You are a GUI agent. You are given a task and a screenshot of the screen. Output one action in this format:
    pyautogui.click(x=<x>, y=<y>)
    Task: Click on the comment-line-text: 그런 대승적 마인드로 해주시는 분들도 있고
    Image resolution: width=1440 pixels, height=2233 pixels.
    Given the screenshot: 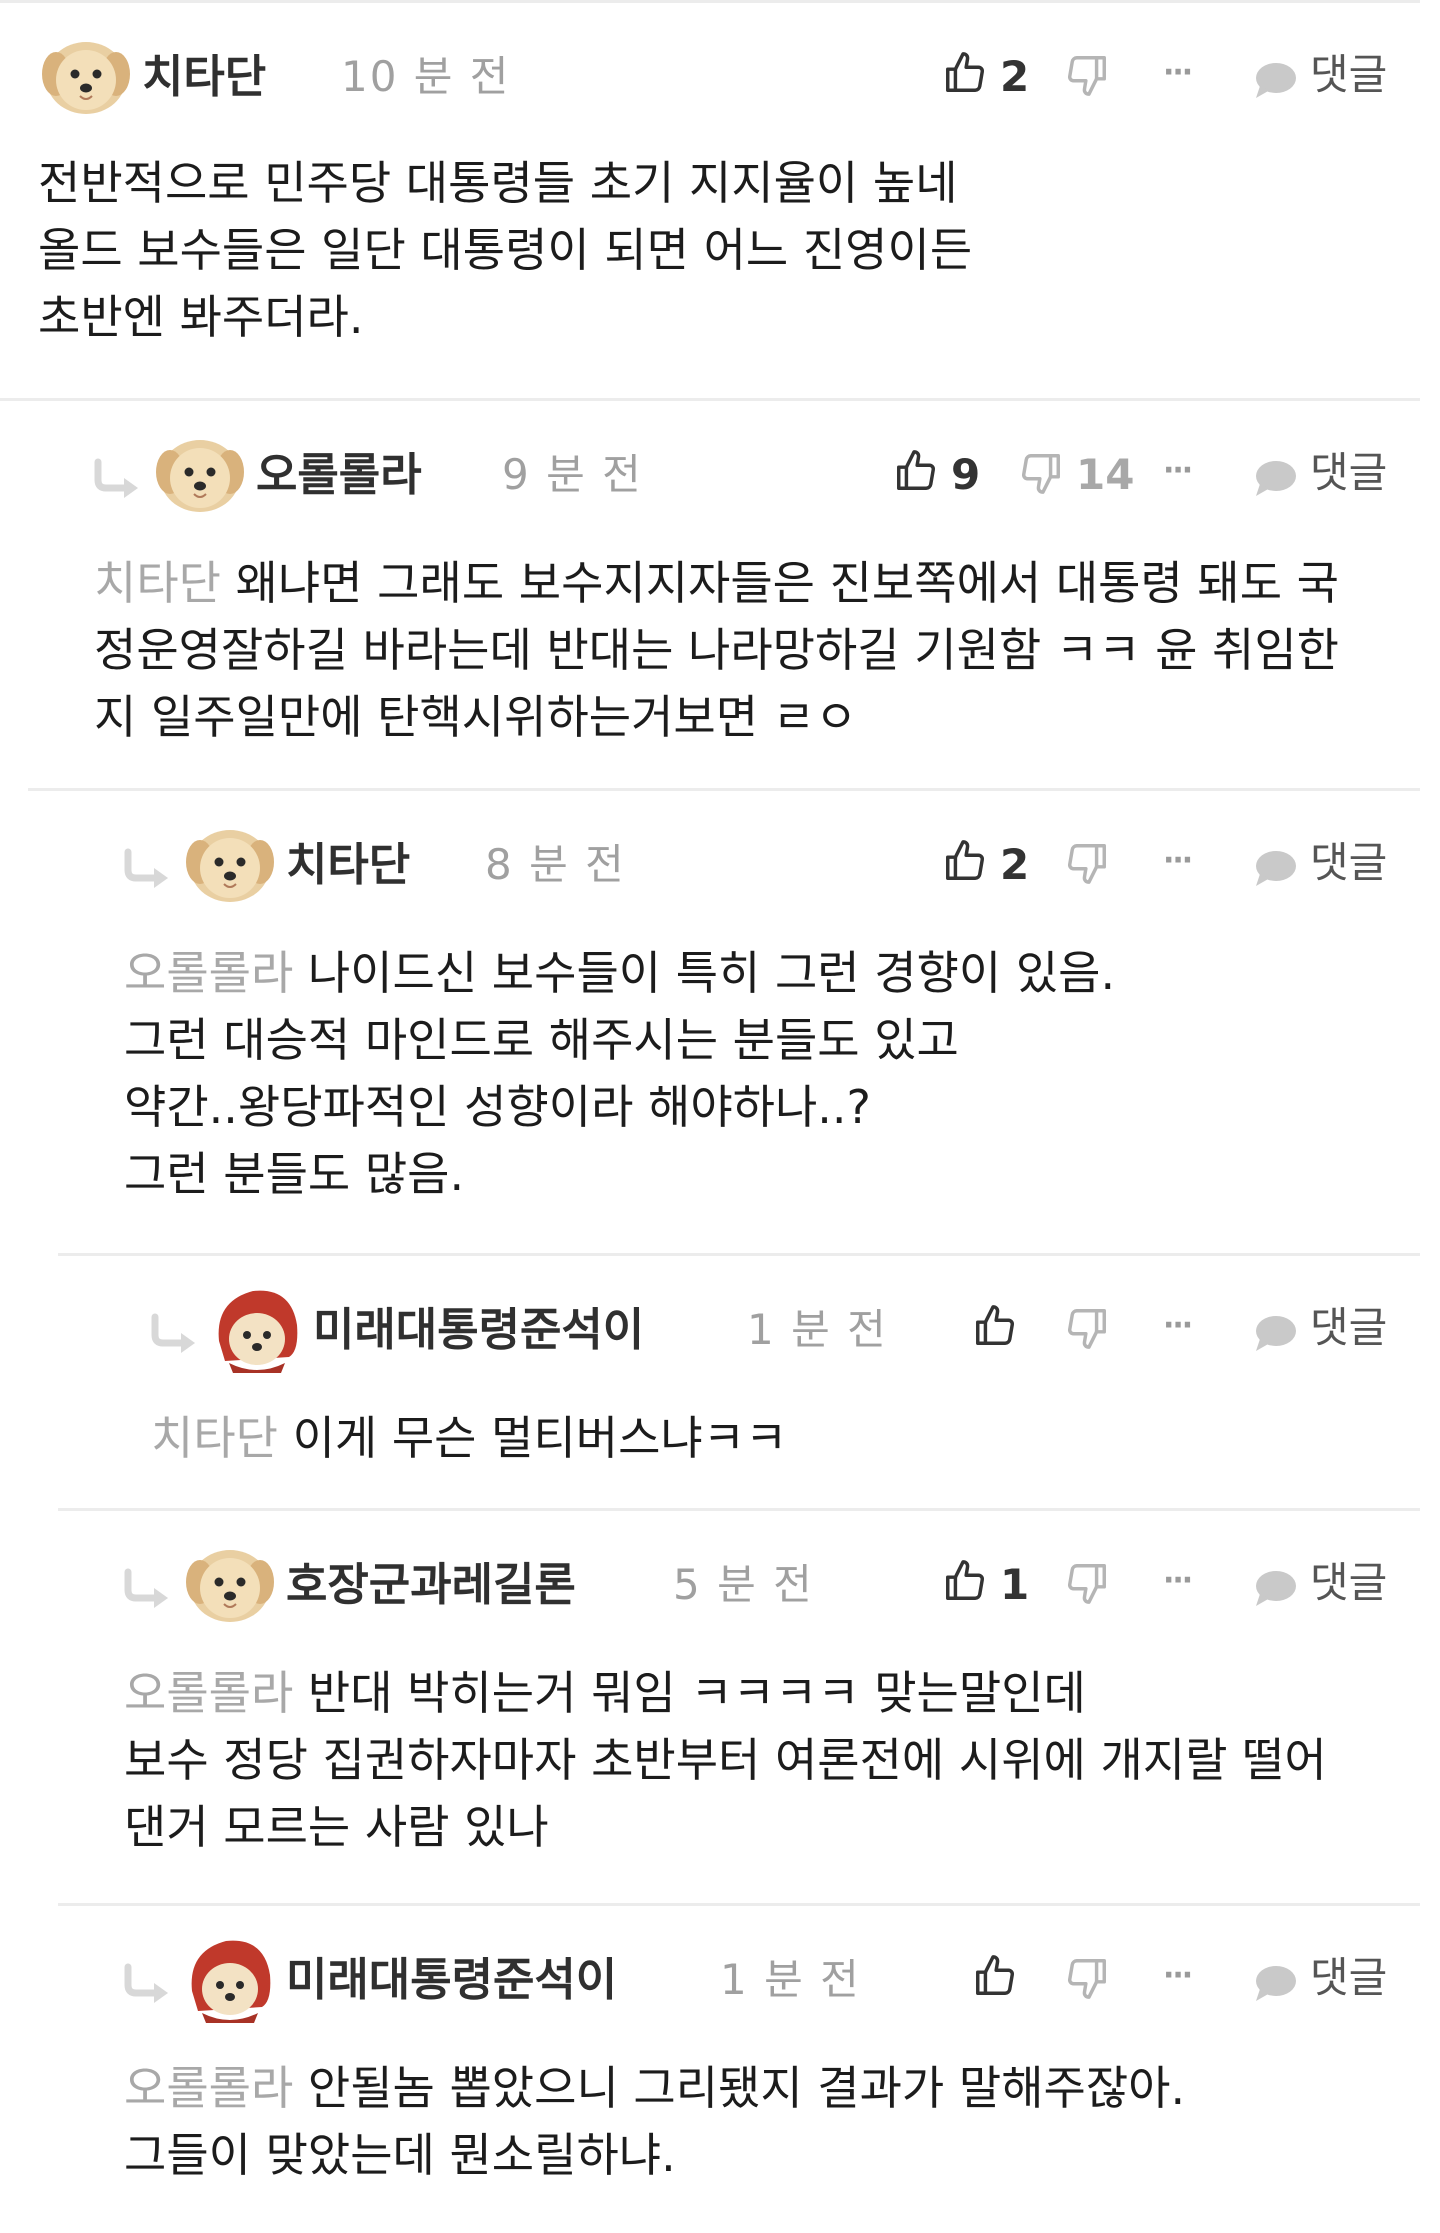 What is the action you would take?
    pyautogui.click(x=541, y=1040)
    